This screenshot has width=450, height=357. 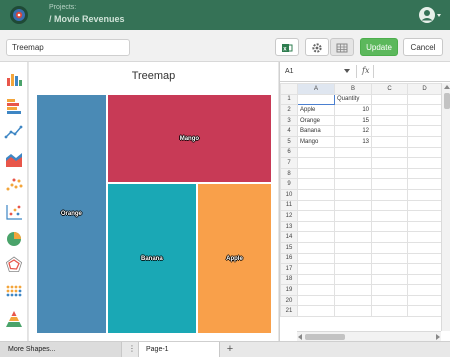 I want to click on sheet-cell: Banana, so click(x=316, y=131).